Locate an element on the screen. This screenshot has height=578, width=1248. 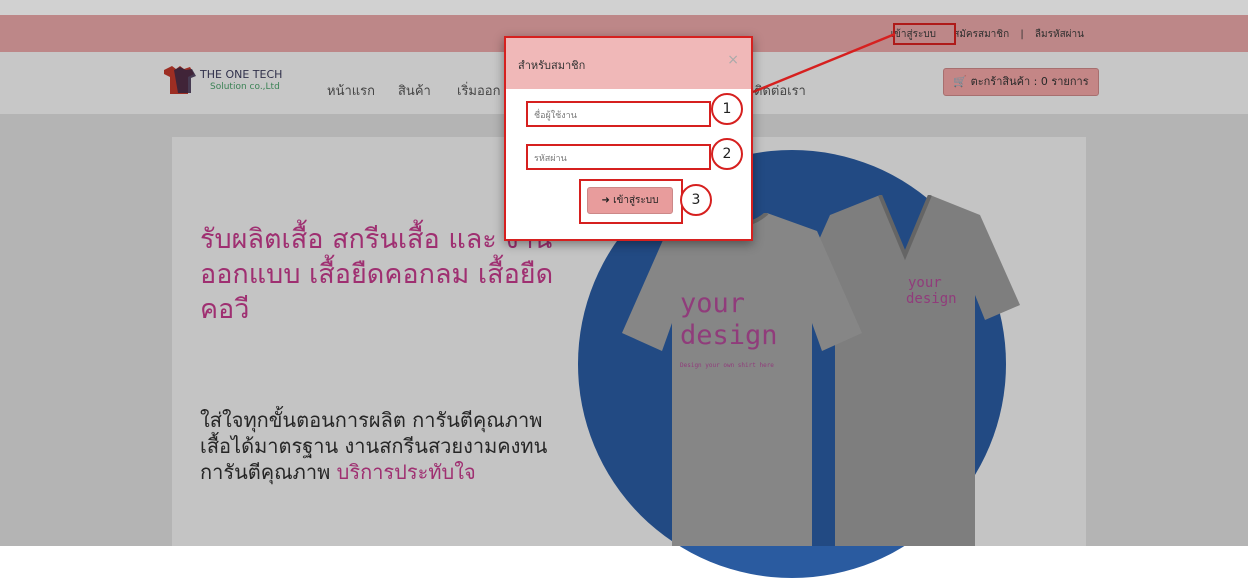
step-badge-1: 1 is located at coordinates (727, 109).